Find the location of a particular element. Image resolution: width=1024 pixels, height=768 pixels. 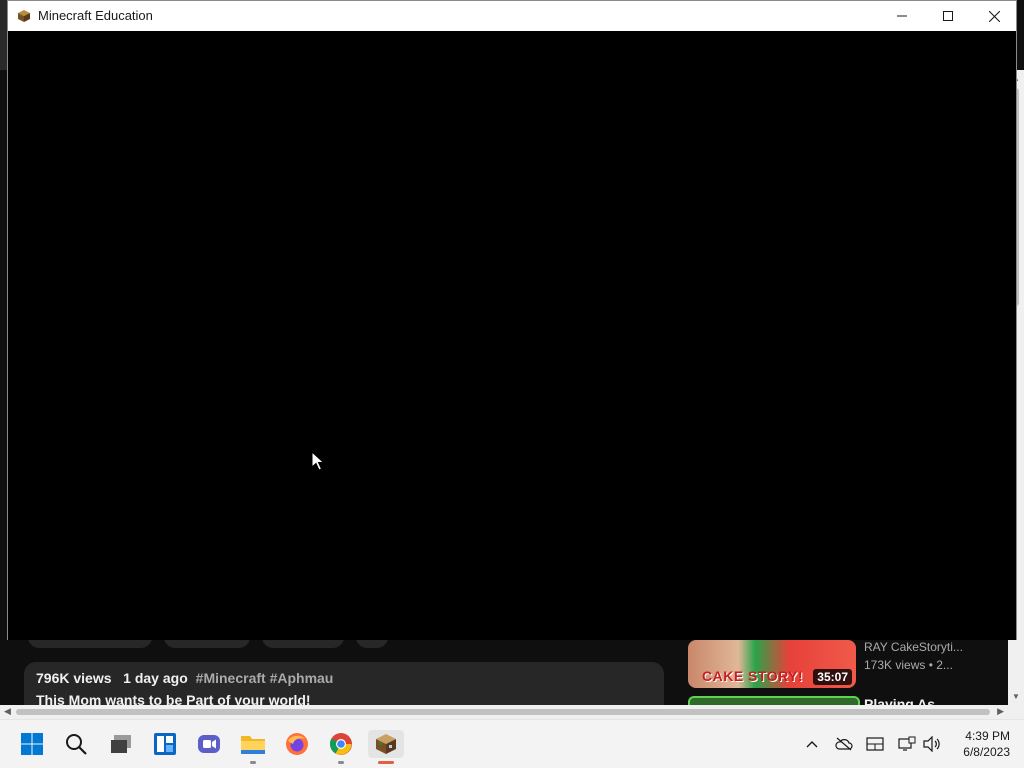

horizontal-scrollbar: ◀ ▶ is located at coordinates (504, 712).